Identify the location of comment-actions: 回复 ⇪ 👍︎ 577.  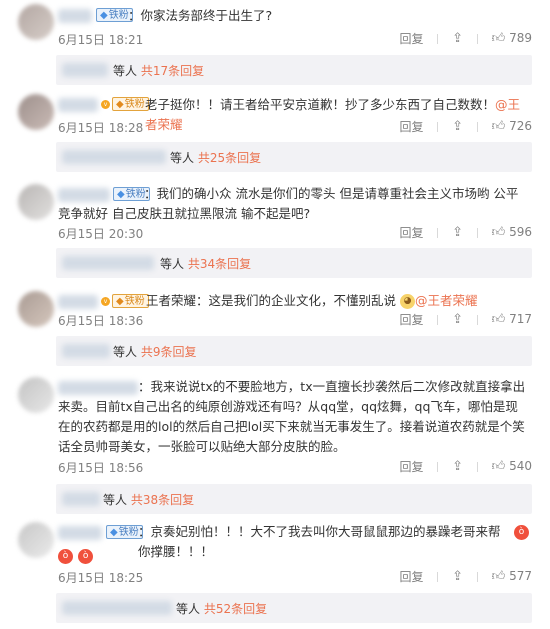
(460, 576).